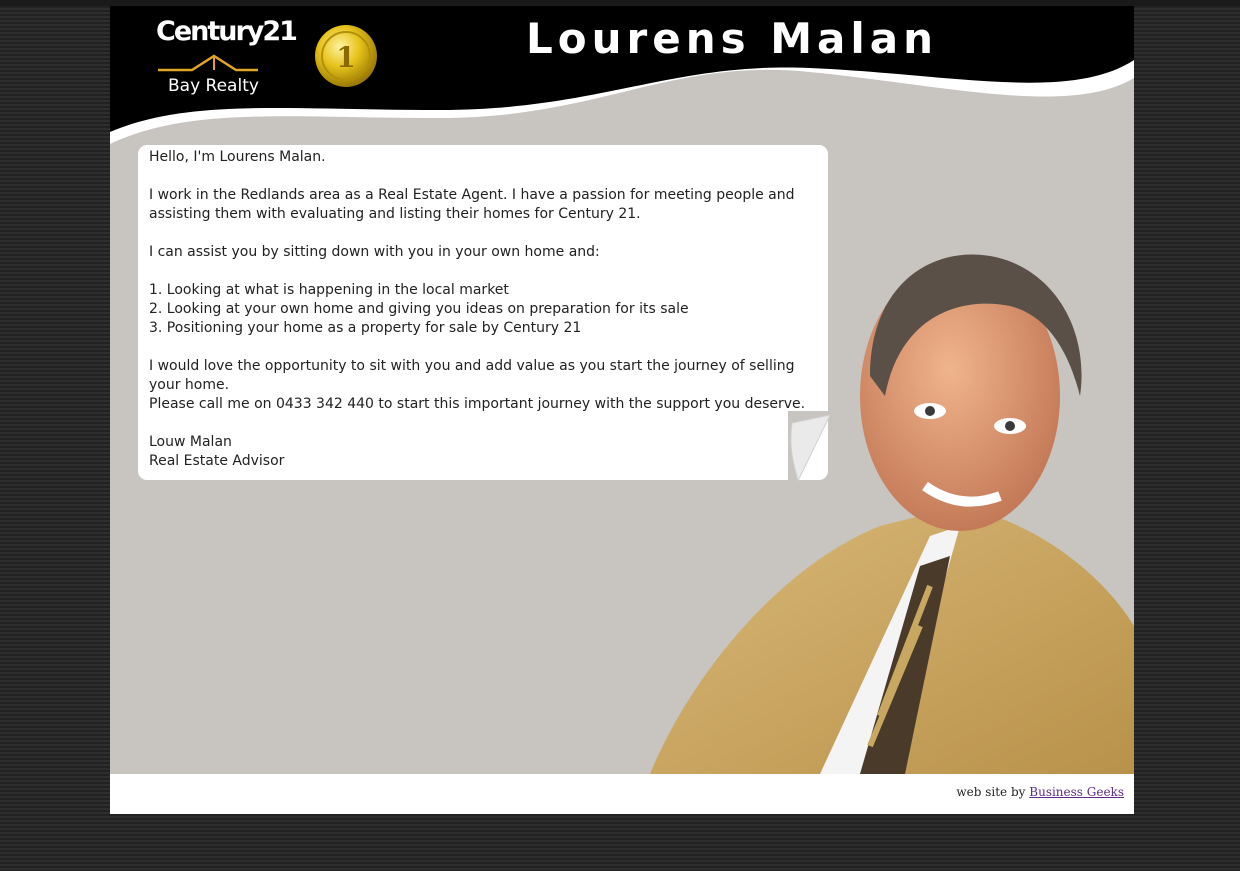  I want to click on bio-line: Real Estate Advisor, so click(217, 461).